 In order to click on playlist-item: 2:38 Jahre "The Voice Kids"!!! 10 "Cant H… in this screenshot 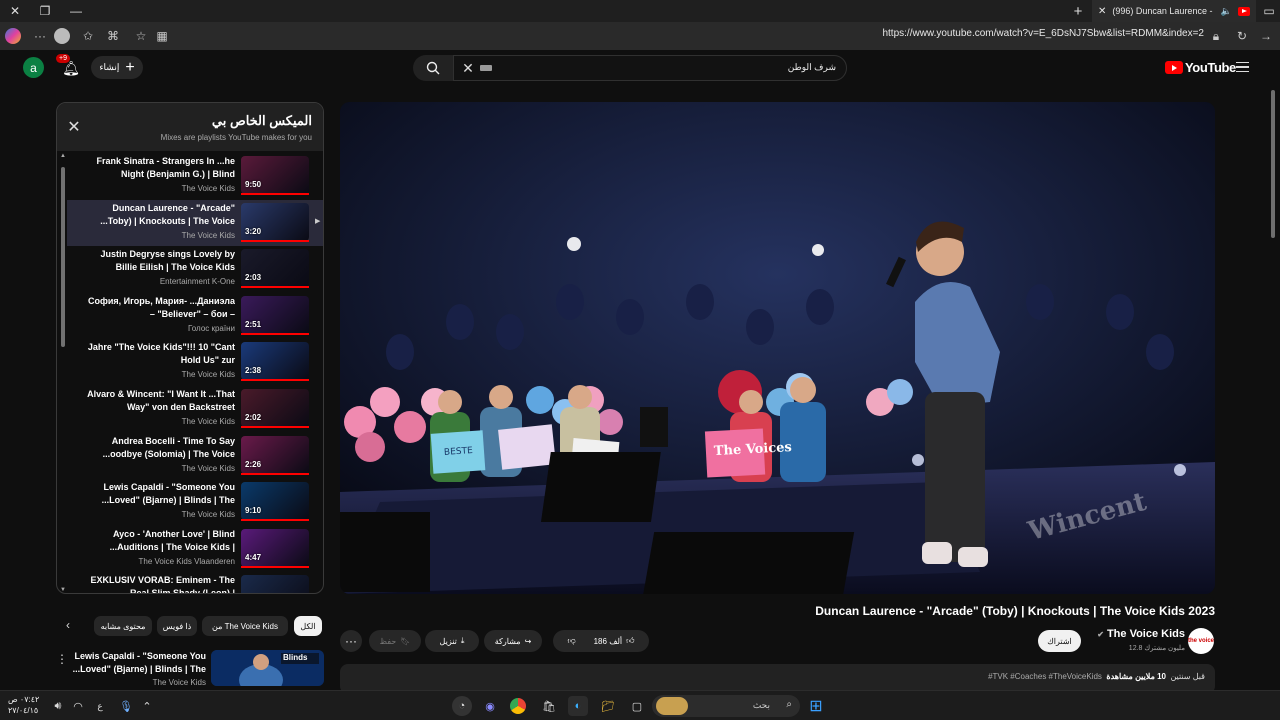, I will do `click(195, 362)`.